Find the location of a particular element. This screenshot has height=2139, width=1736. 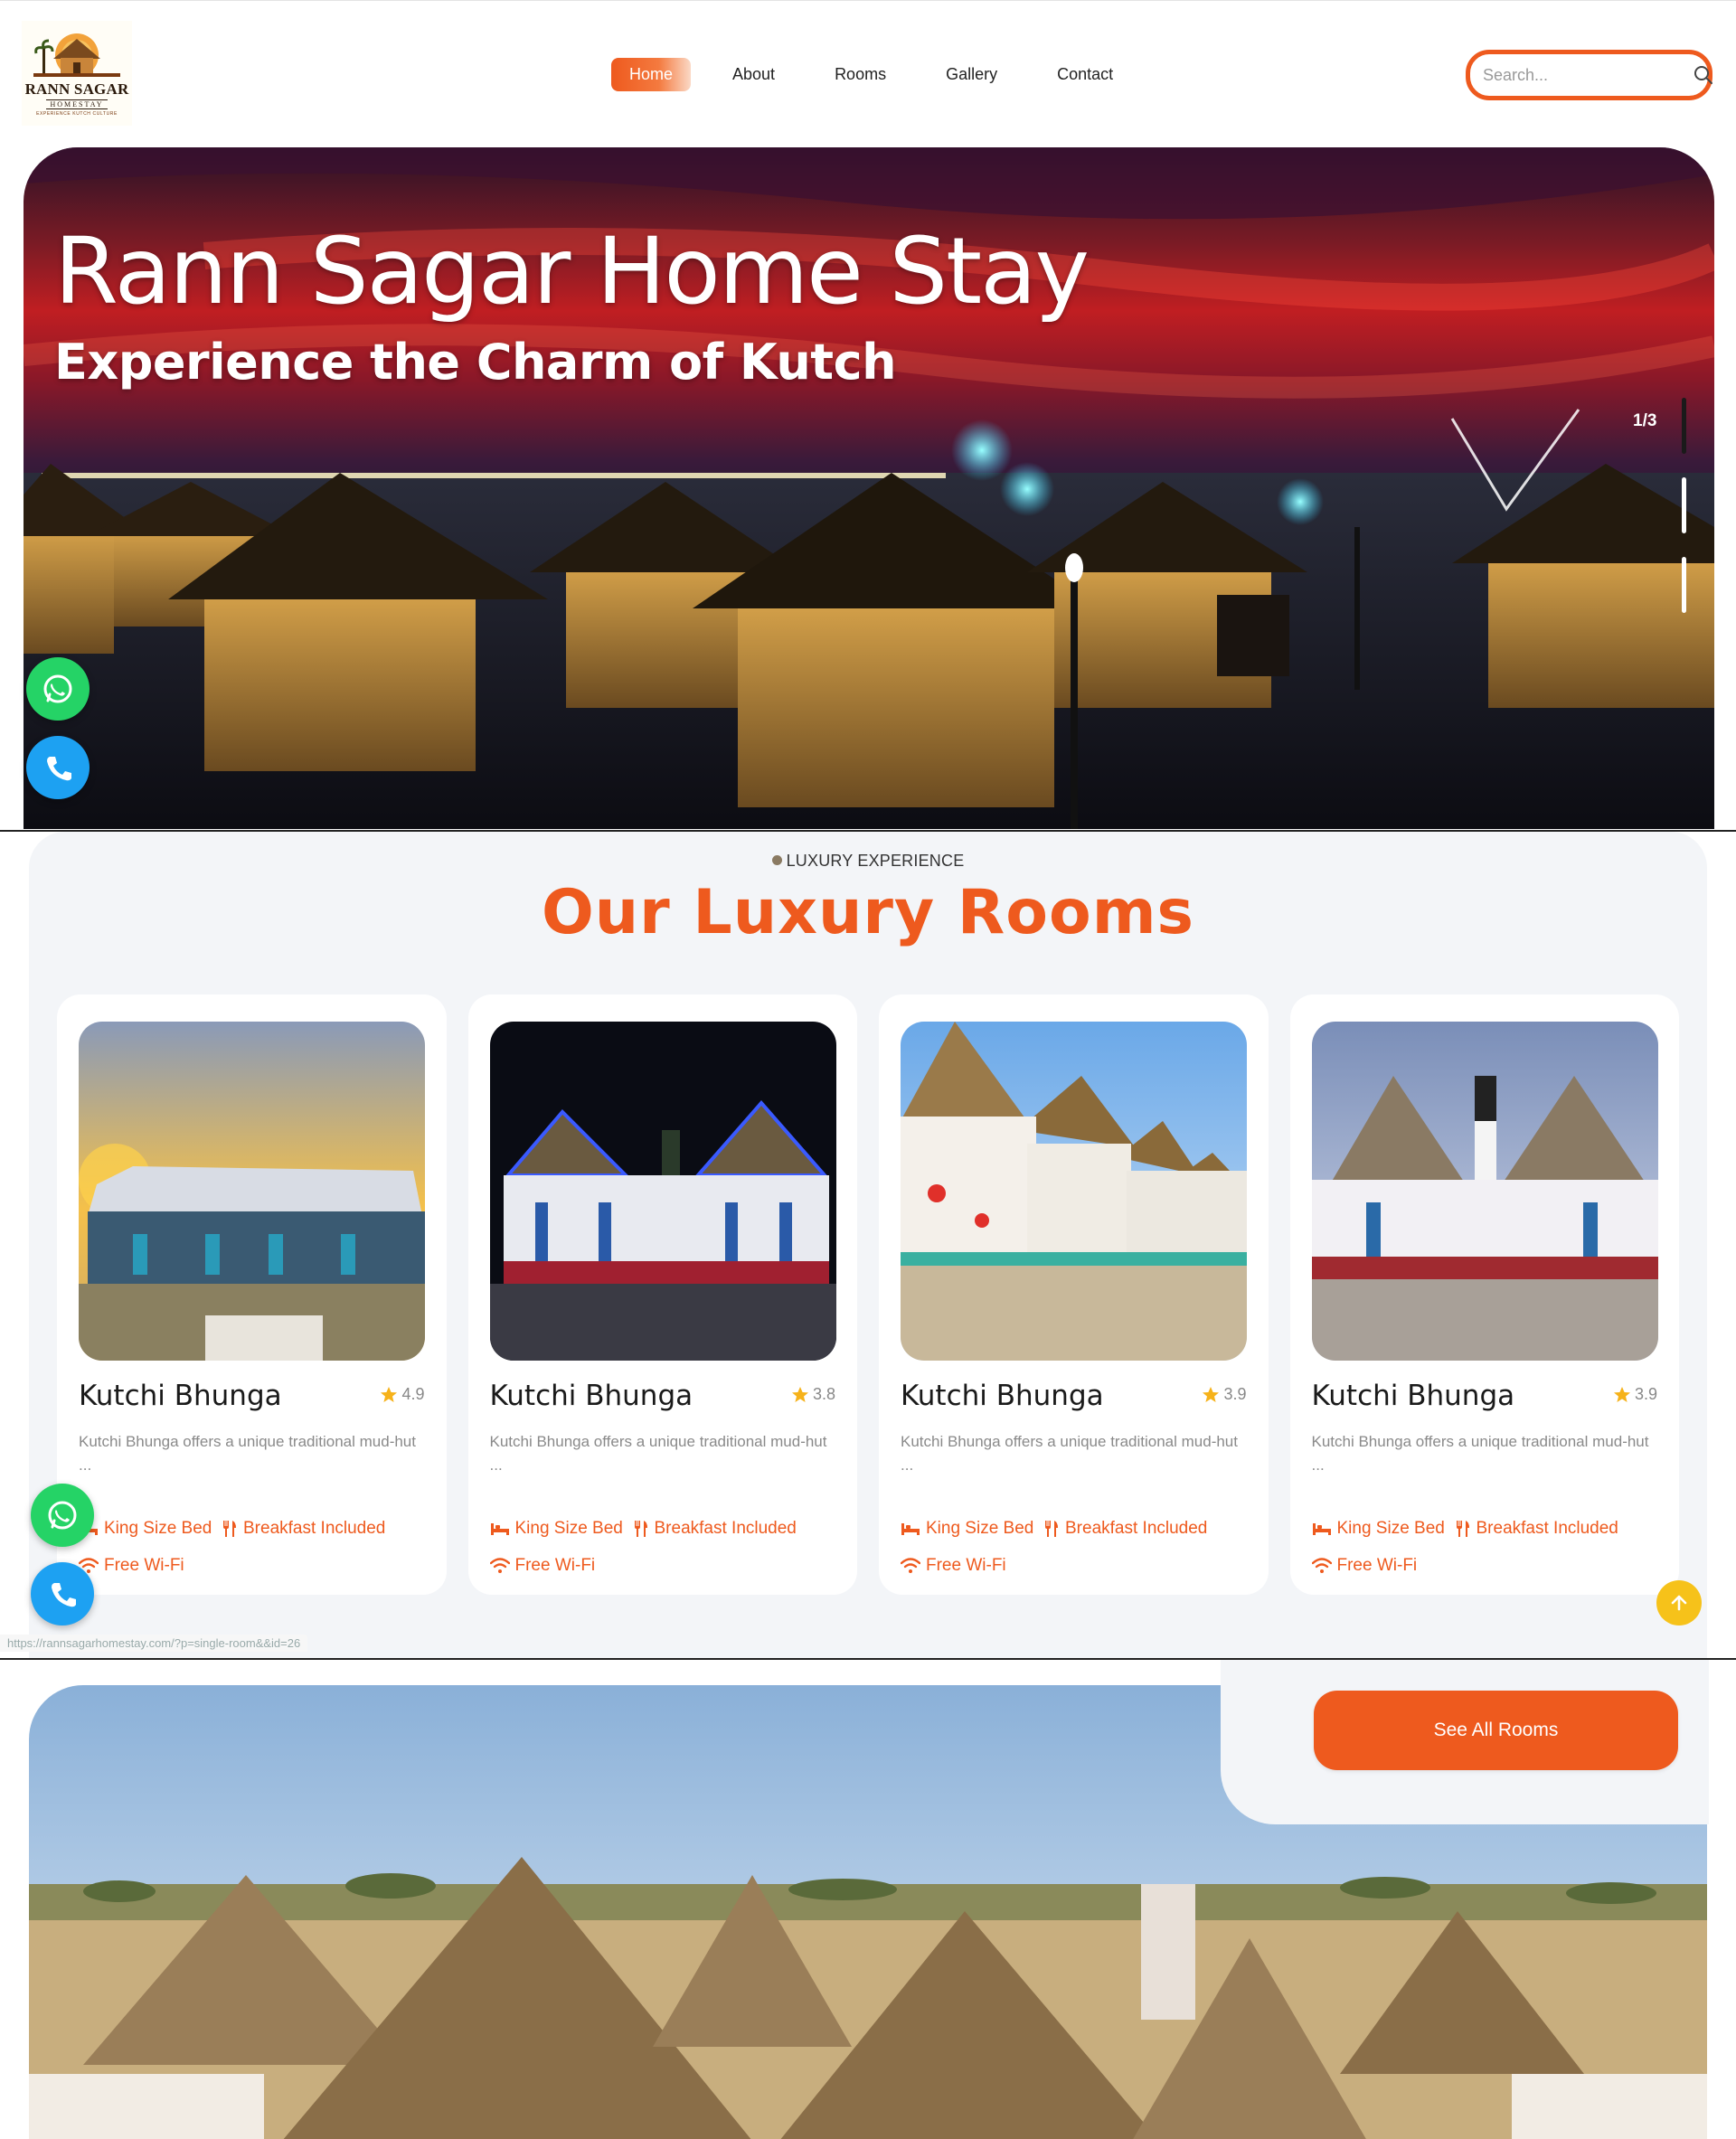

eyebrow-dot is located at coordinates (776, 860).